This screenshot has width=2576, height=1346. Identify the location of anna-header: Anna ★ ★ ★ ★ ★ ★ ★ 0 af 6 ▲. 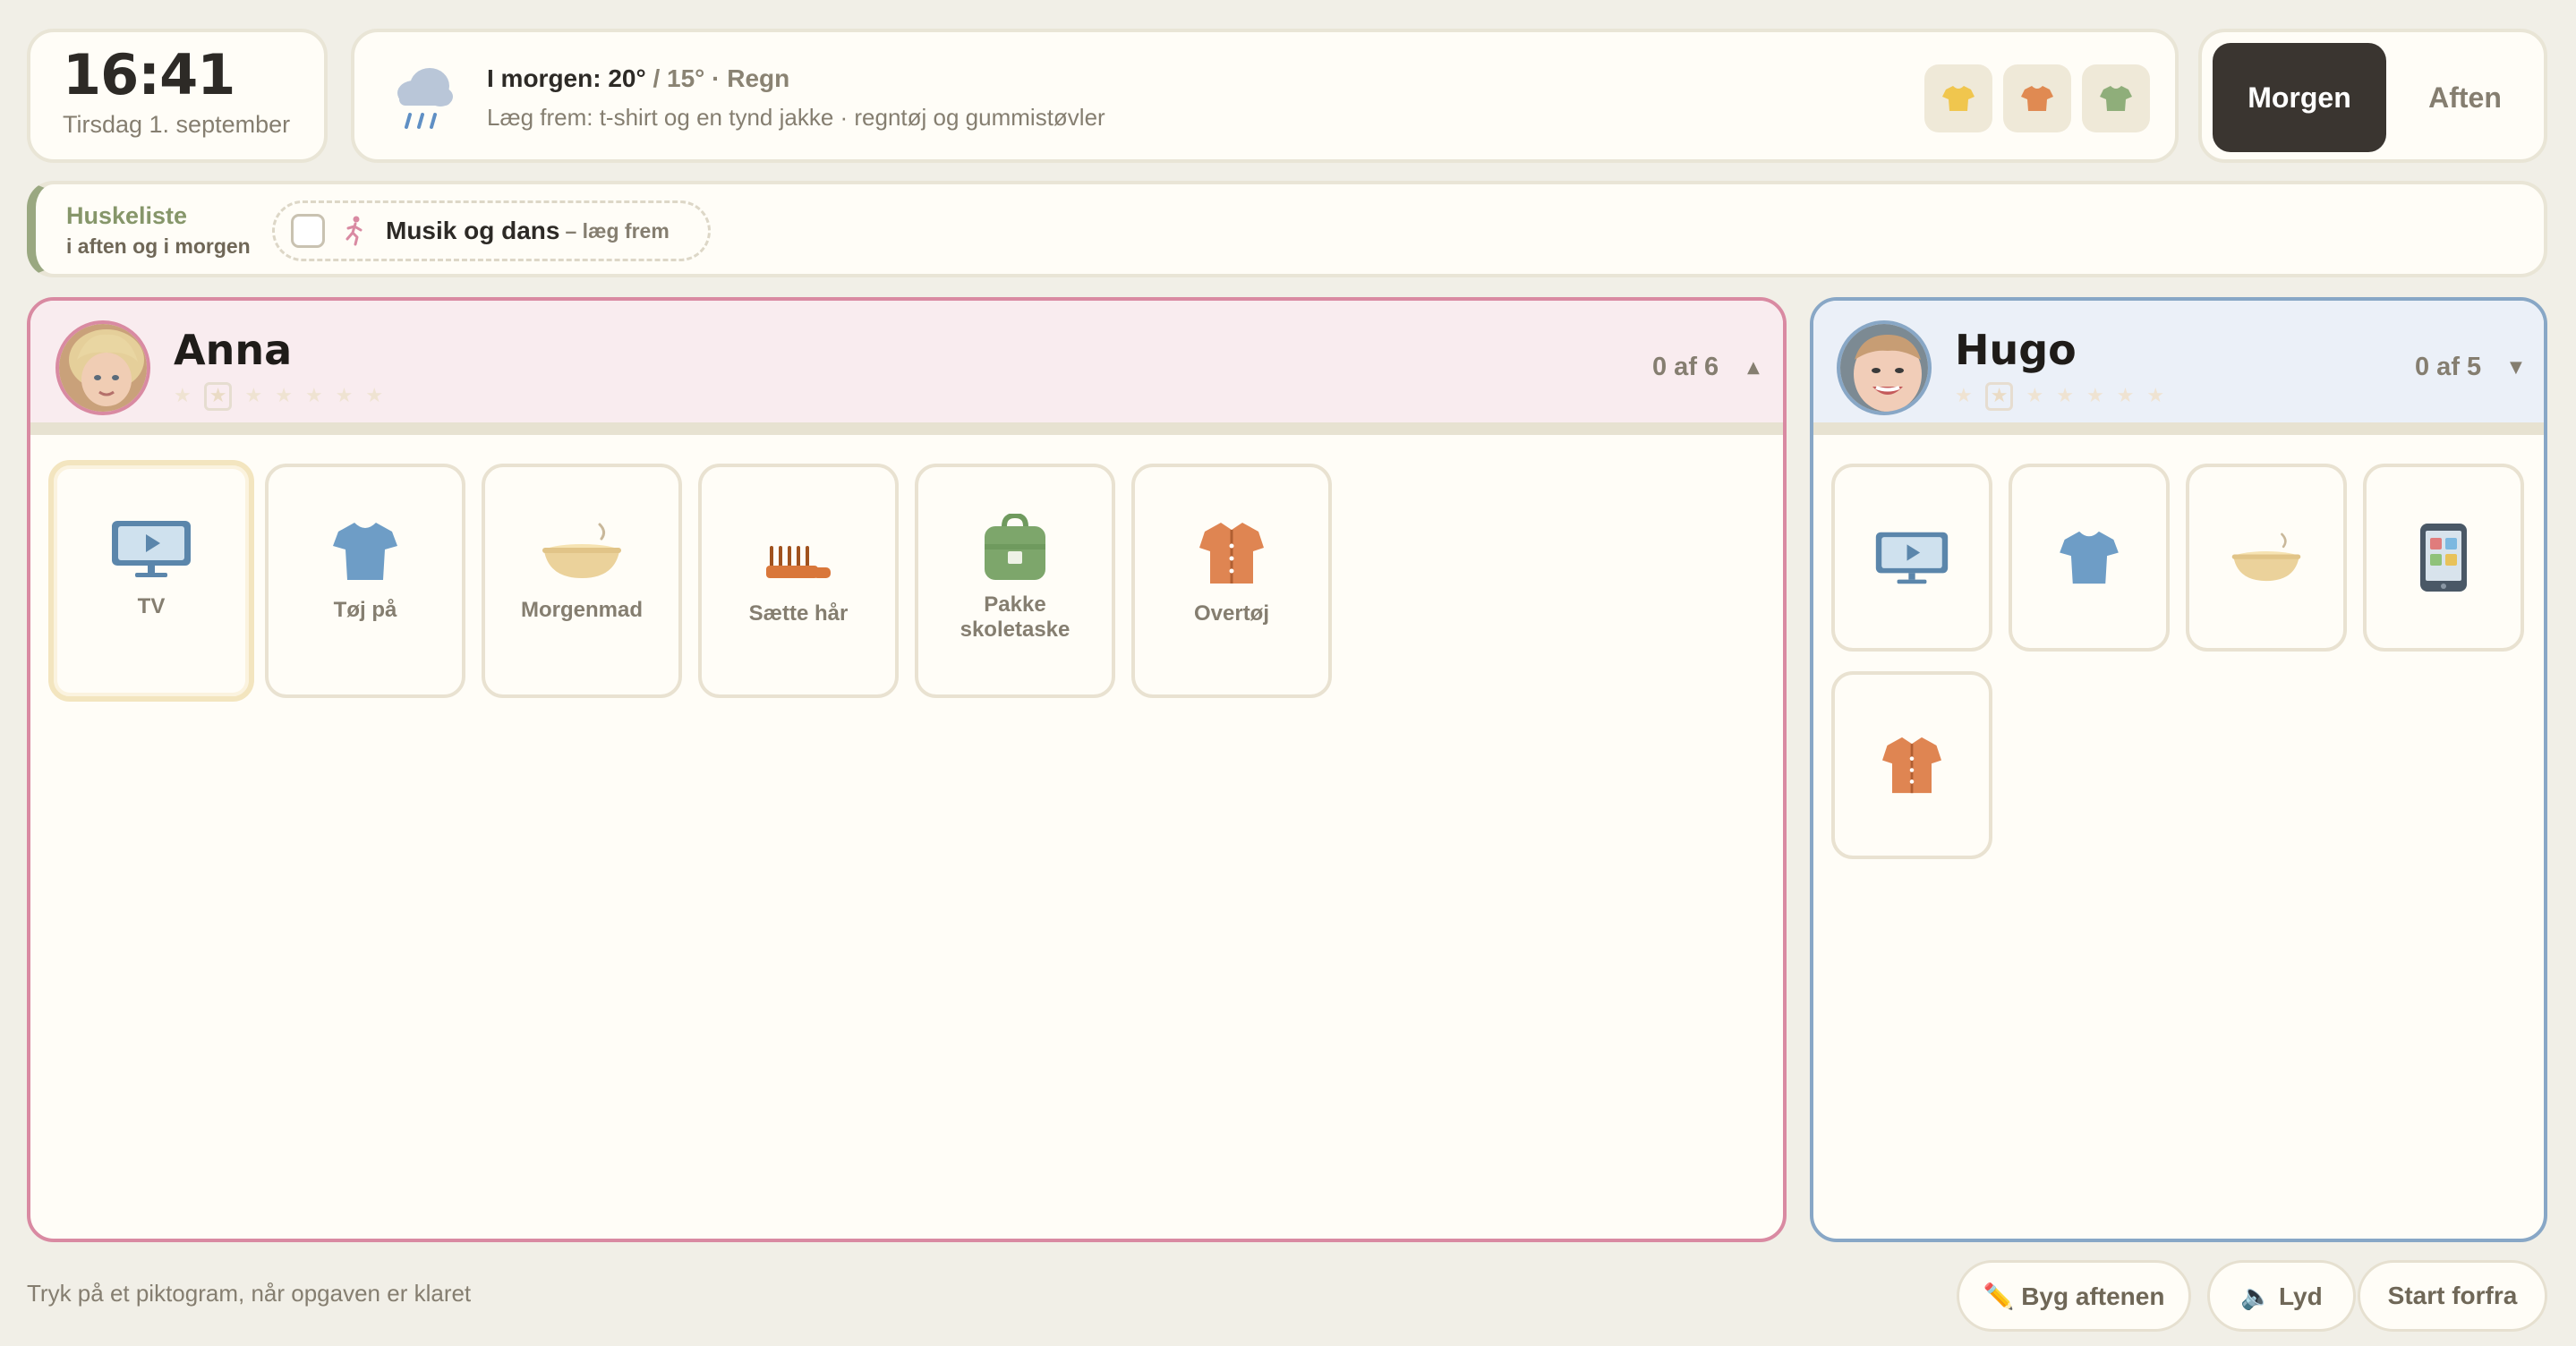
(906, 368).